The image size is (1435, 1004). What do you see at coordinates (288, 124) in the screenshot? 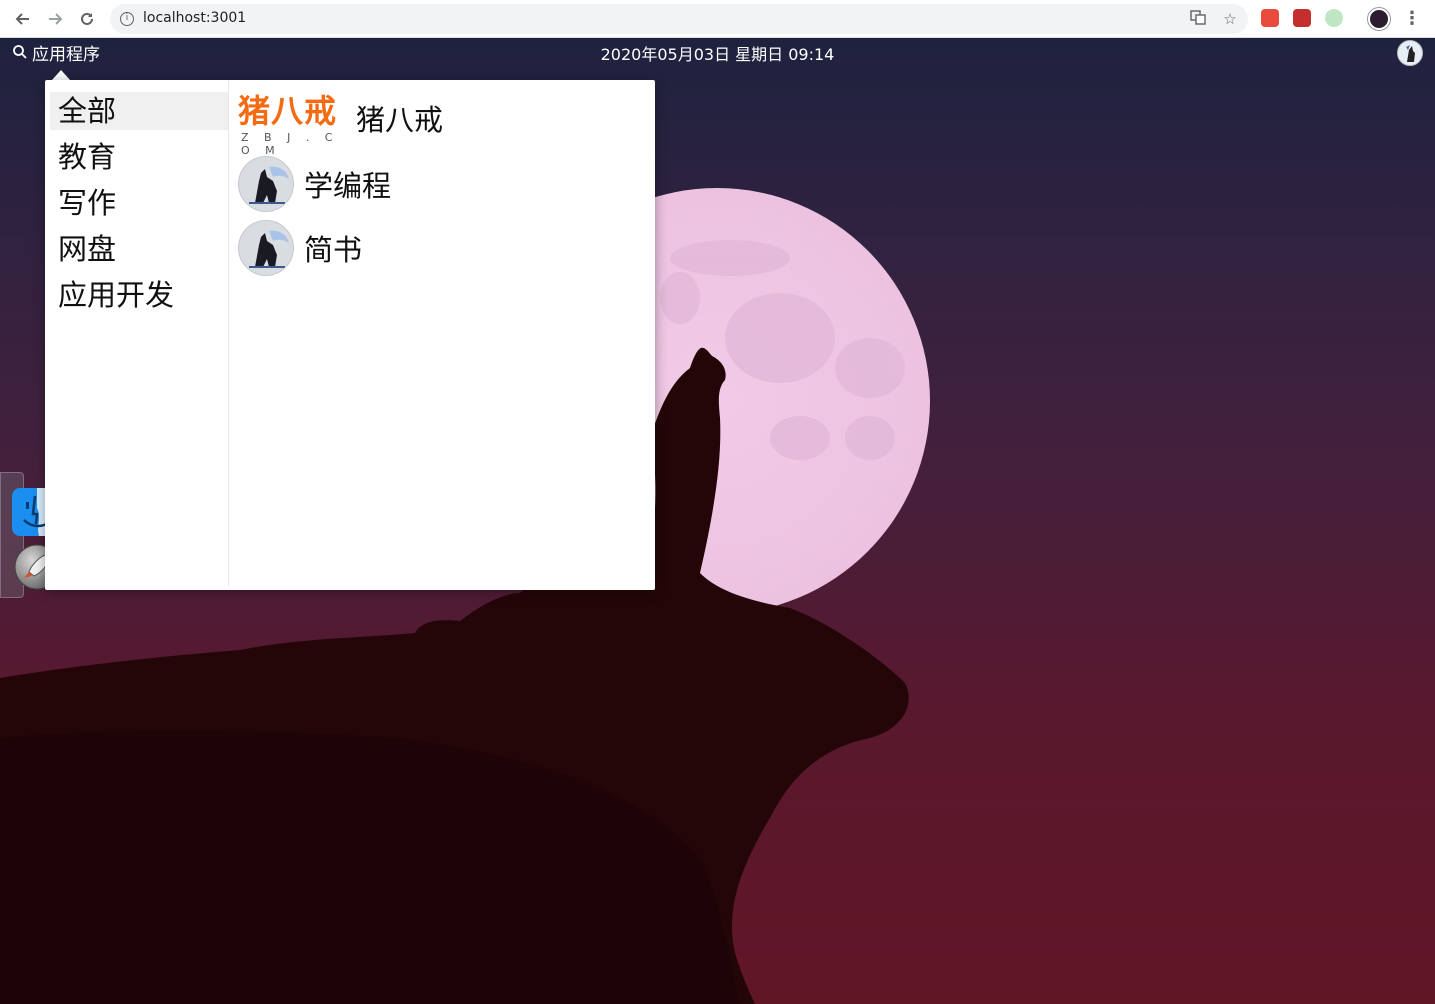
I see `zbj-logo: 猪八戒 Z B J . C O M` at bounding box center [288, 124].